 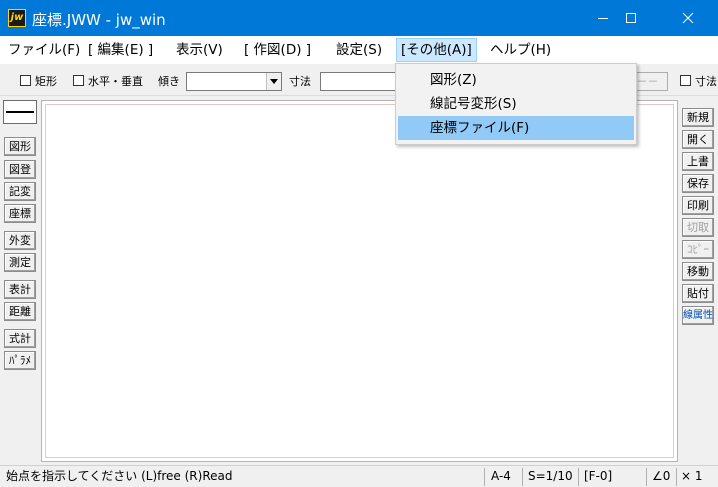 I want to click on menu-file: ファイル(F), so click(x=44, y=50).